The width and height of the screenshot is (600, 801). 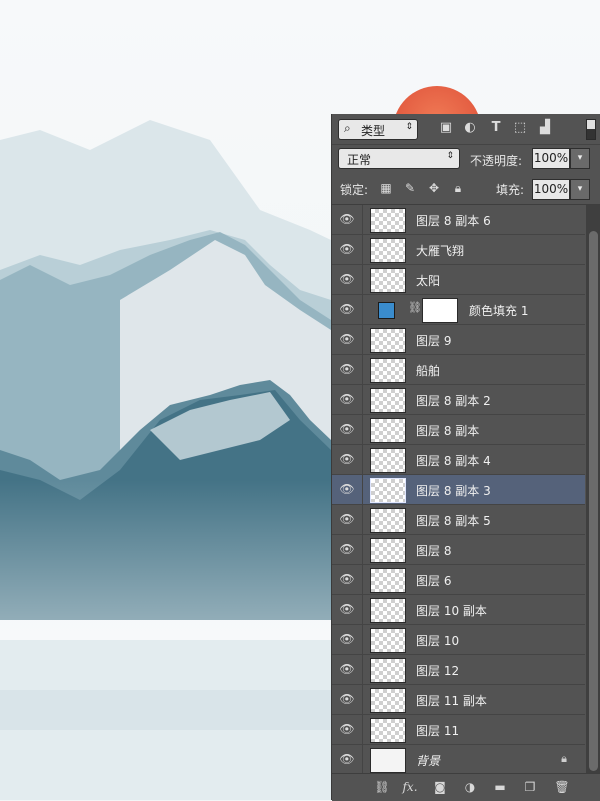 I want to click on layer-name: 图层 8 副本 4, so click(x=453, y=460).